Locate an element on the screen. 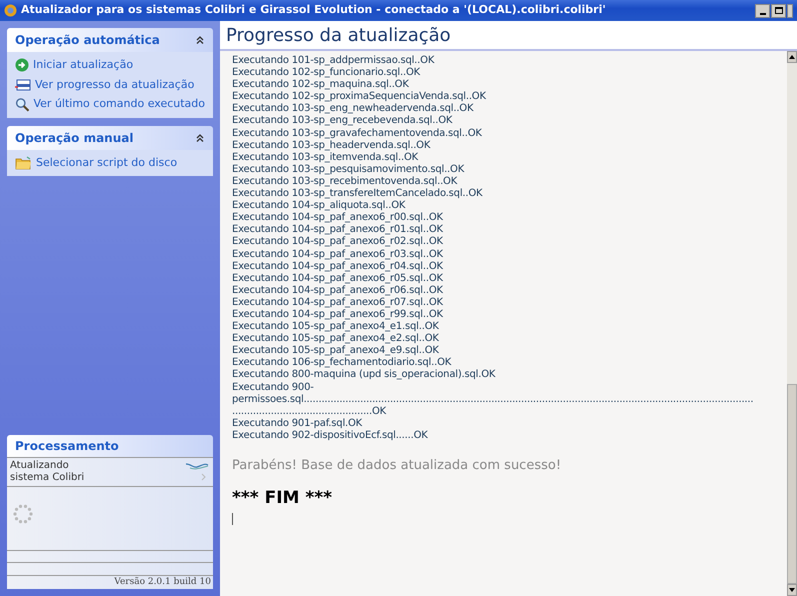 The height and width of the screenshot is (596, 797). log-line: Executando 104-sp_paf_anexo6_r99.sql..OK is located at coordinates (338, 314).